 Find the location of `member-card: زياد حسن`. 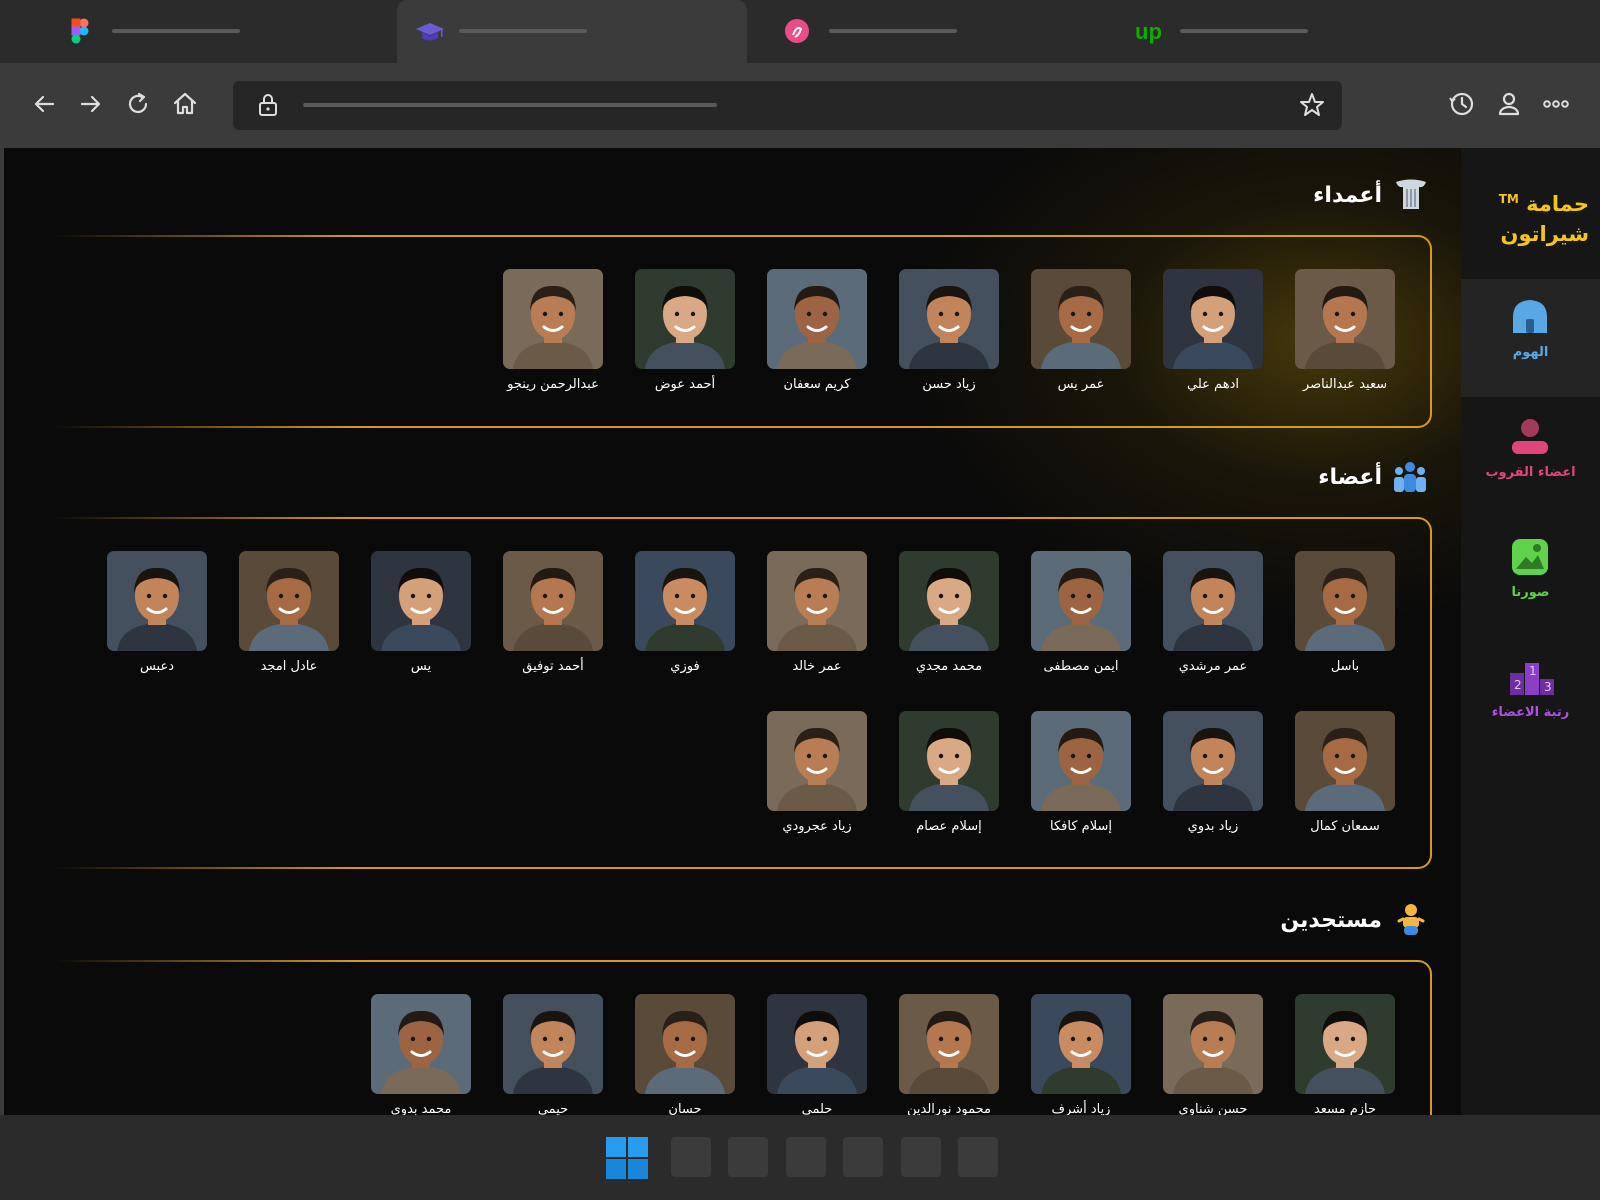

member-card: زياد حسن is located at coordinates (949, 334).